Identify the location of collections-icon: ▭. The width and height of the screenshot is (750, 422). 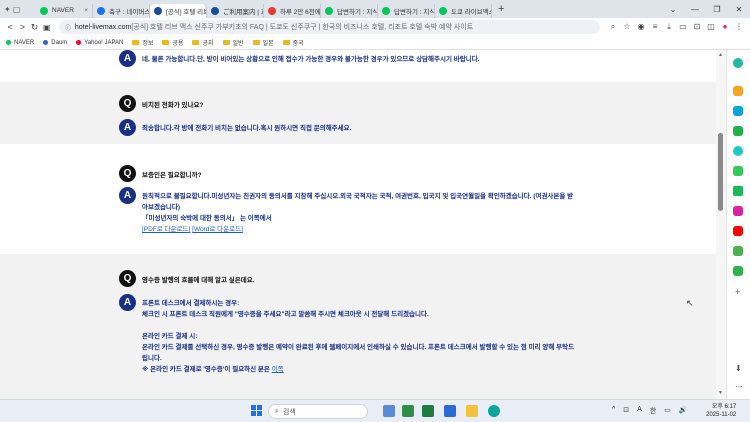
(683, 27).